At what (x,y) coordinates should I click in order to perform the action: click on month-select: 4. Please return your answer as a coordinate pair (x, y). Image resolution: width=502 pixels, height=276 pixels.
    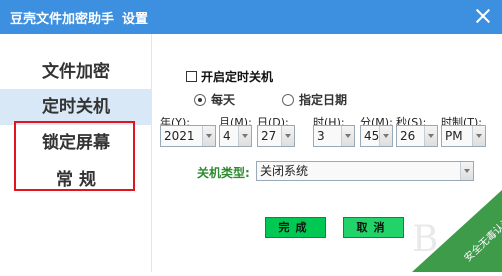
    Looking at the image, I should click on (235, 136).